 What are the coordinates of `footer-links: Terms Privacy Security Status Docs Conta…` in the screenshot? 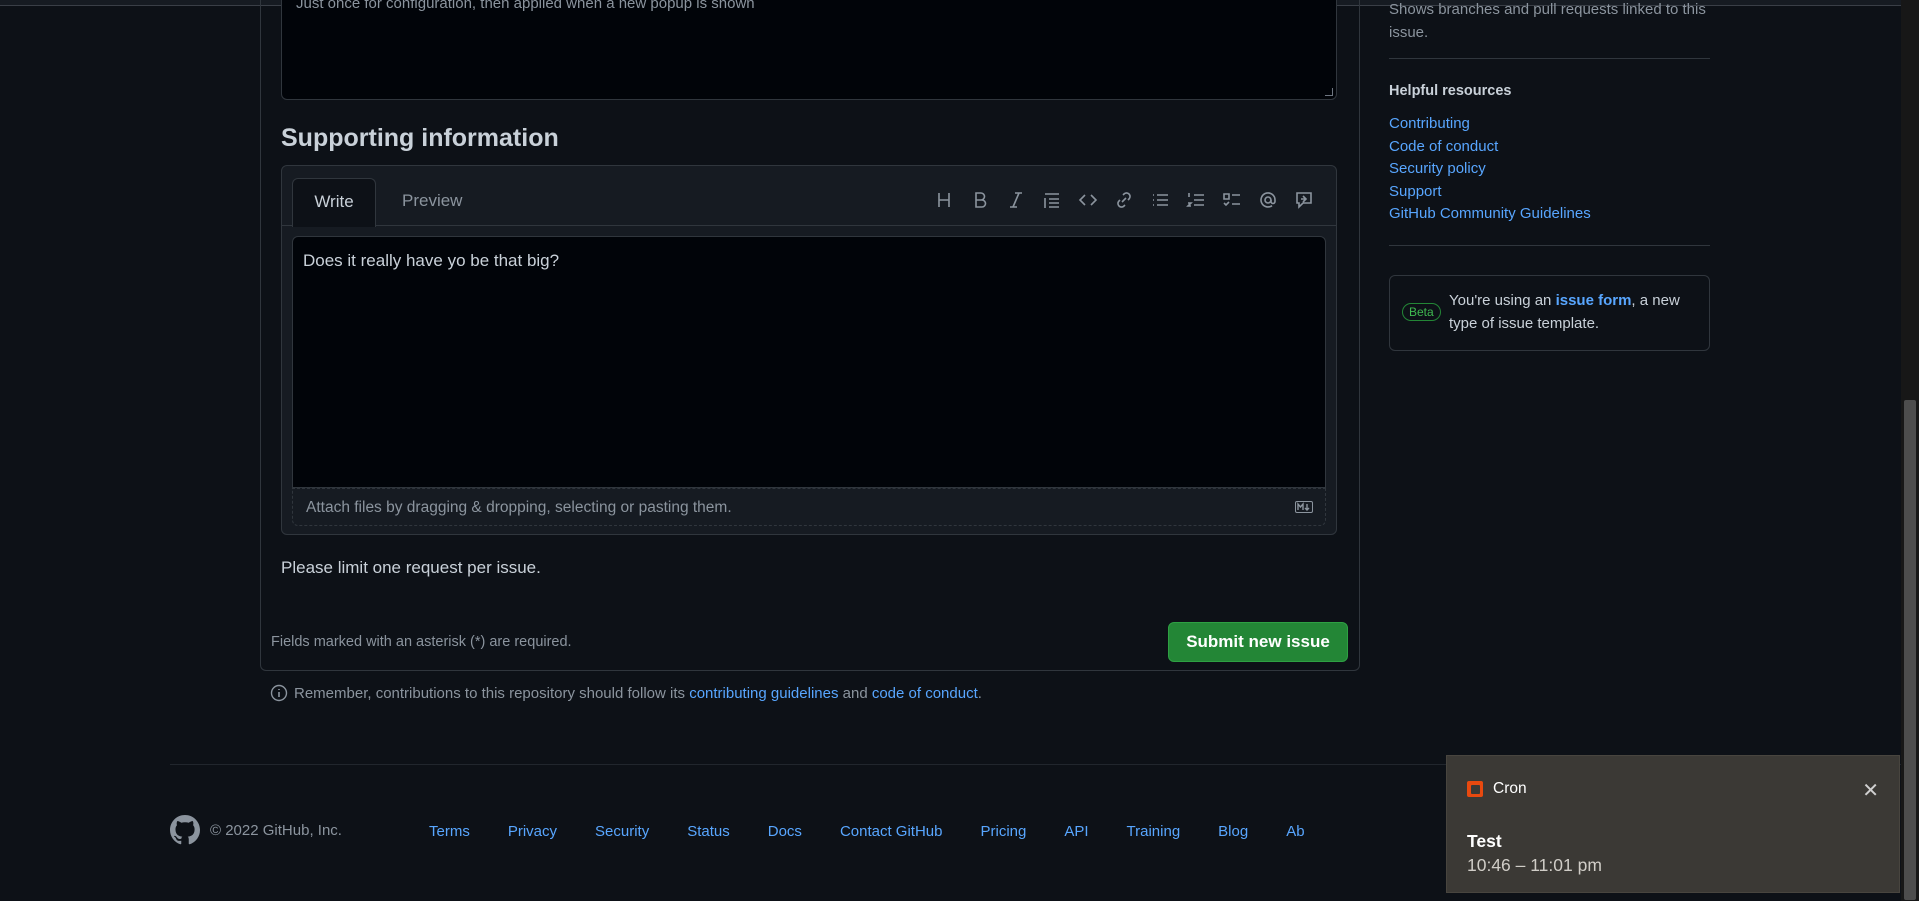 It's located at (867, 831).